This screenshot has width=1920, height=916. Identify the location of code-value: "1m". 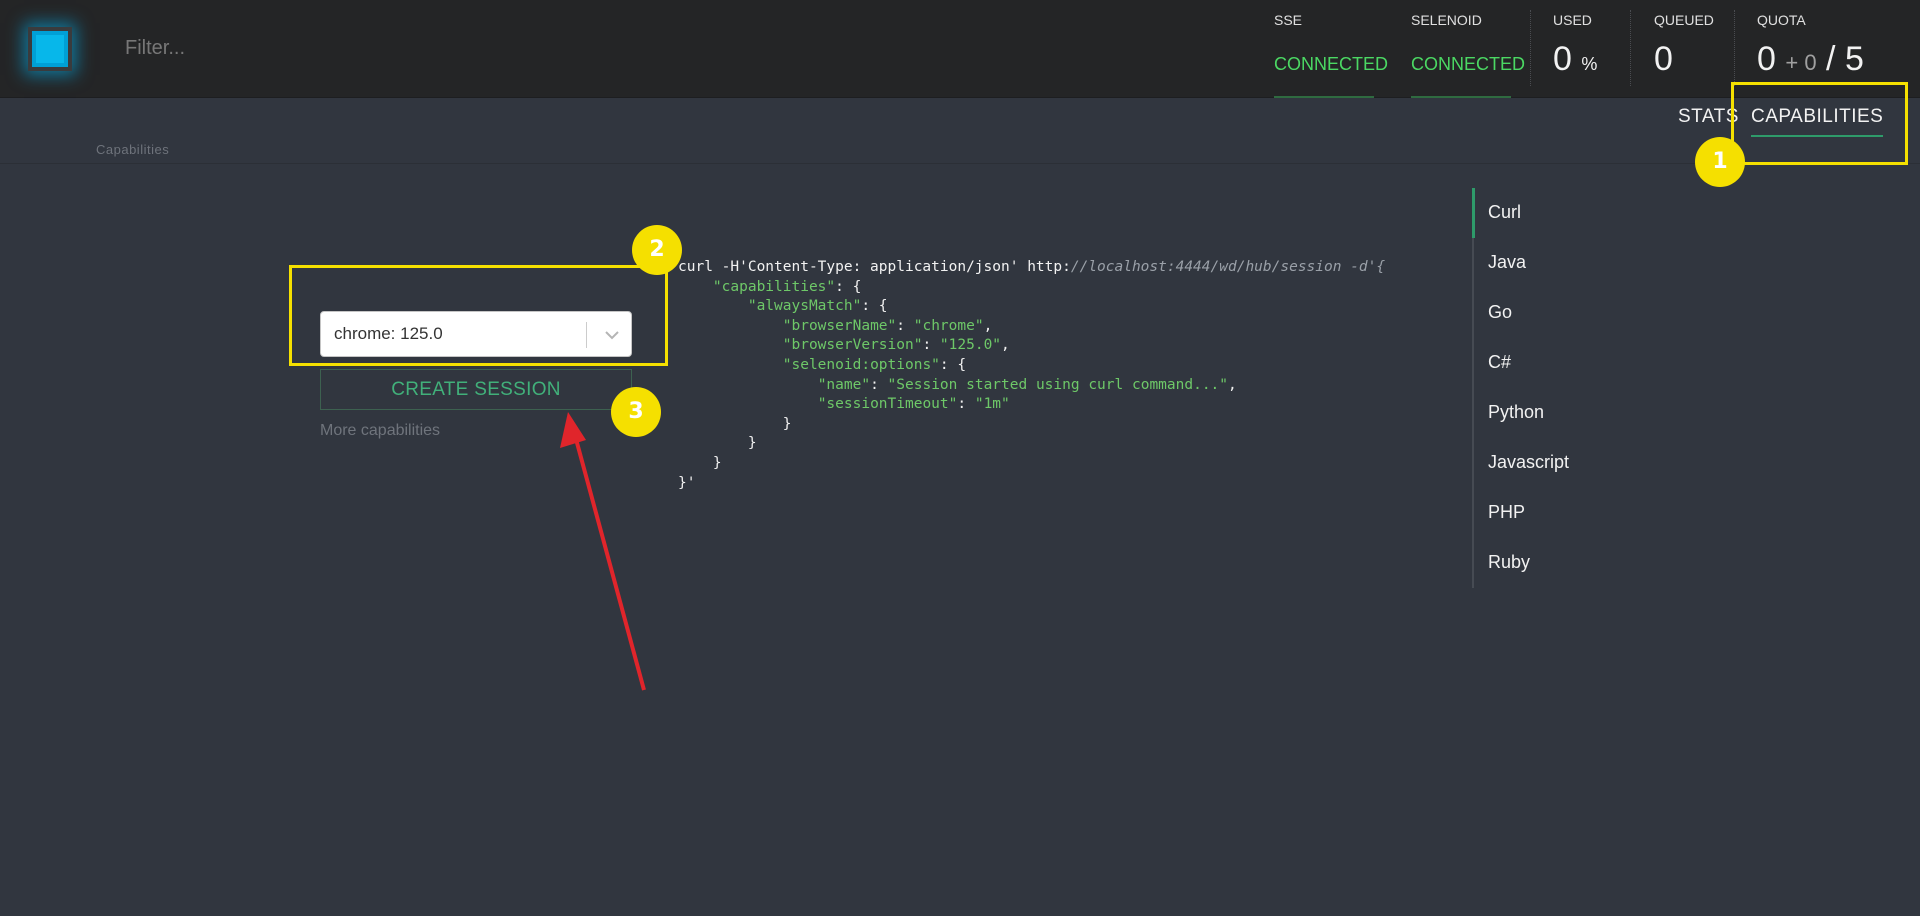
(992, 404).